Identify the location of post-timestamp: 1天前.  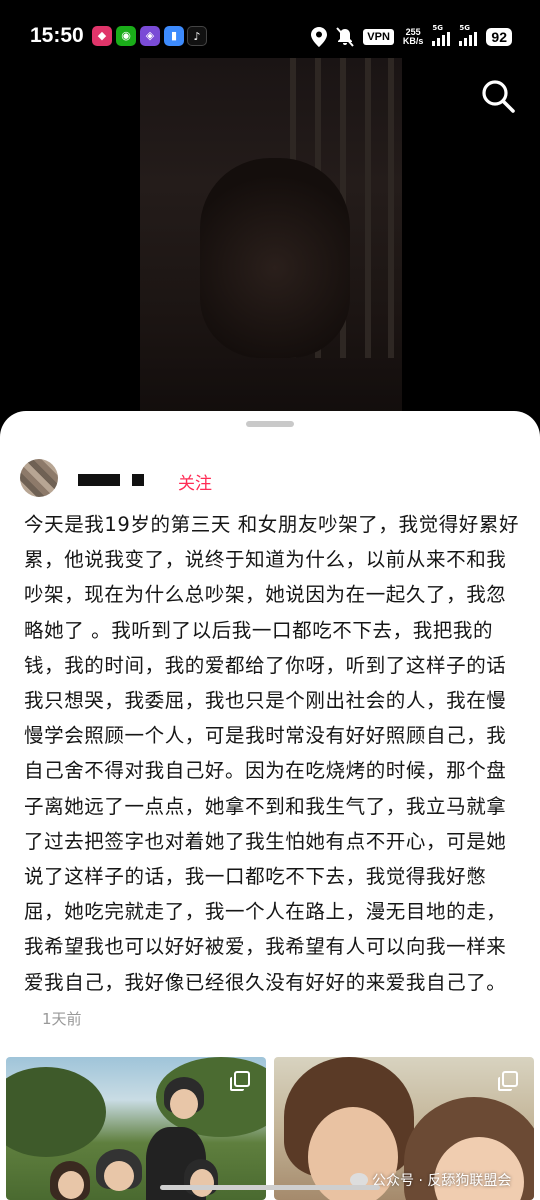
(62, 1018).